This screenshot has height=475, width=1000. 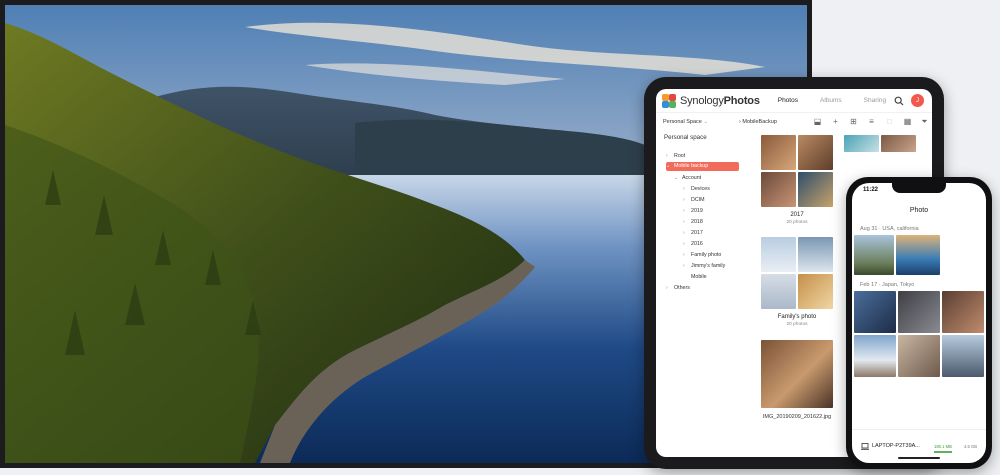 What do you see at coordinates (685, 137) in the screenshot?
I see `tree-title: Personal space` at bounding box center [685, 137].